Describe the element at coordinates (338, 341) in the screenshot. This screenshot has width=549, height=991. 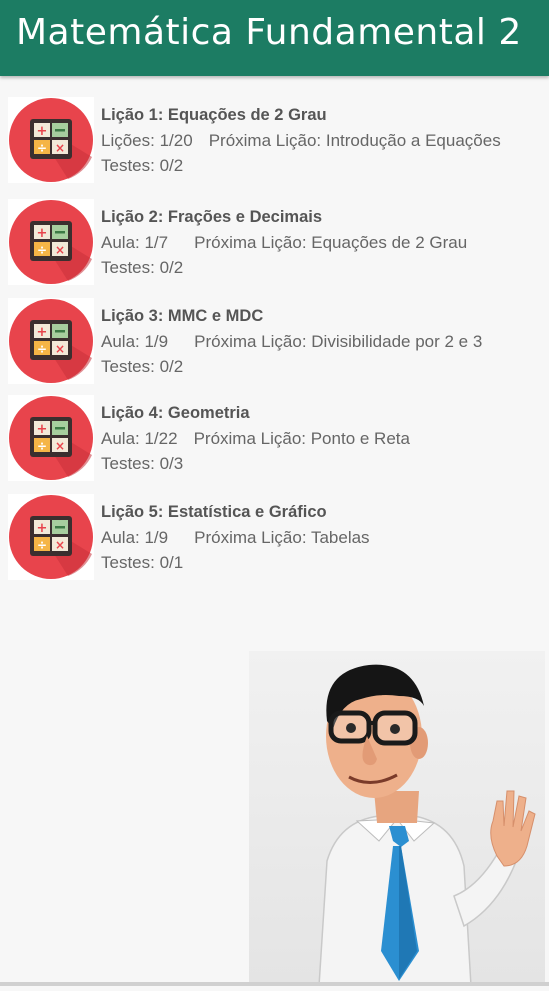
I see `lesson-next: Próxima Lição: Divisibilidade por 2 e 3` at that location.